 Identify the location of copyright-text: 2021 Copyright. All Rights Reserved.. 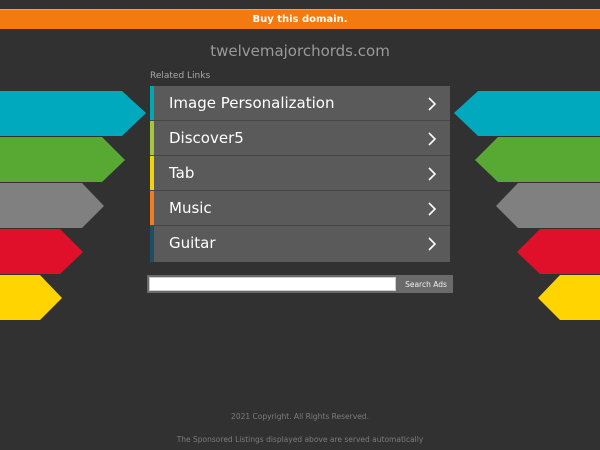
(300, 416).